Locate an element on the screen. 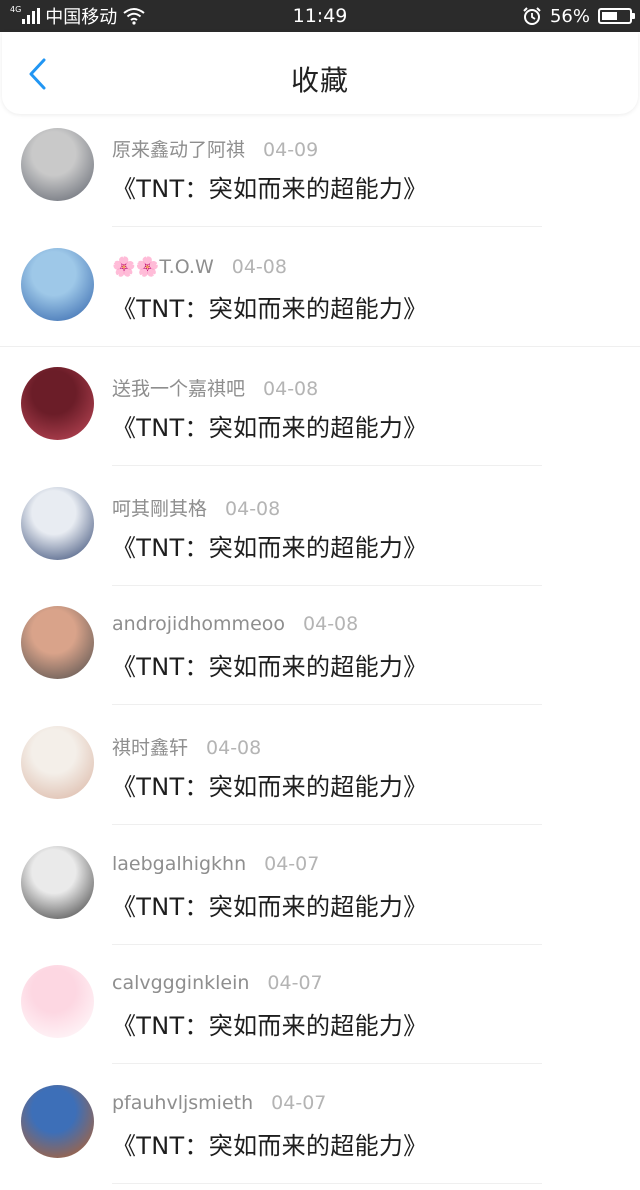 The height and width of the screenshot is (1190, 640). date: 04-09 is located at coordinates (291, 150).